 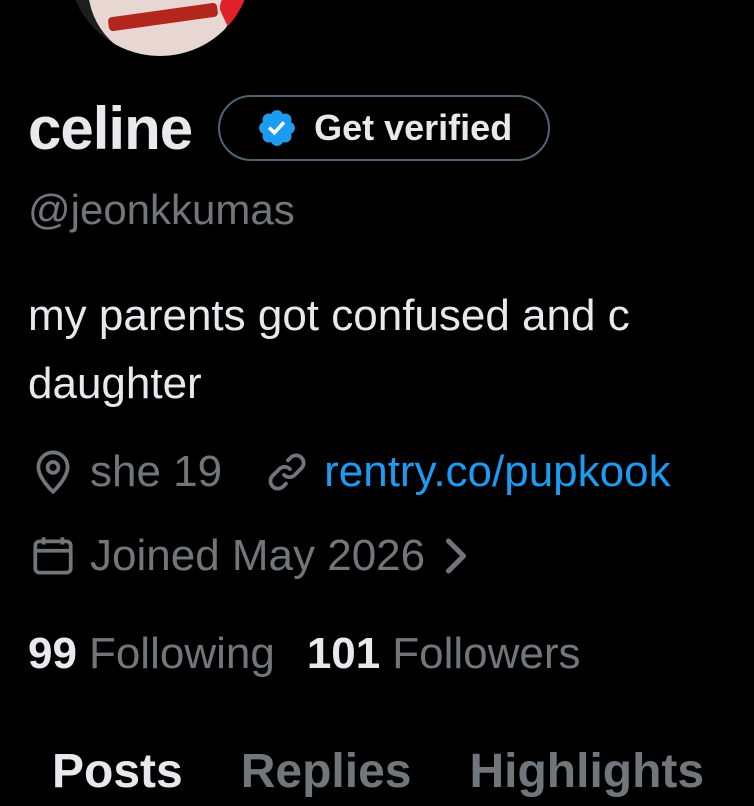 What do you see at coordinates (161, 209) in the screenshot?
I see `profile-handle: @jeonkkumas` at bounding box center [161, 209].